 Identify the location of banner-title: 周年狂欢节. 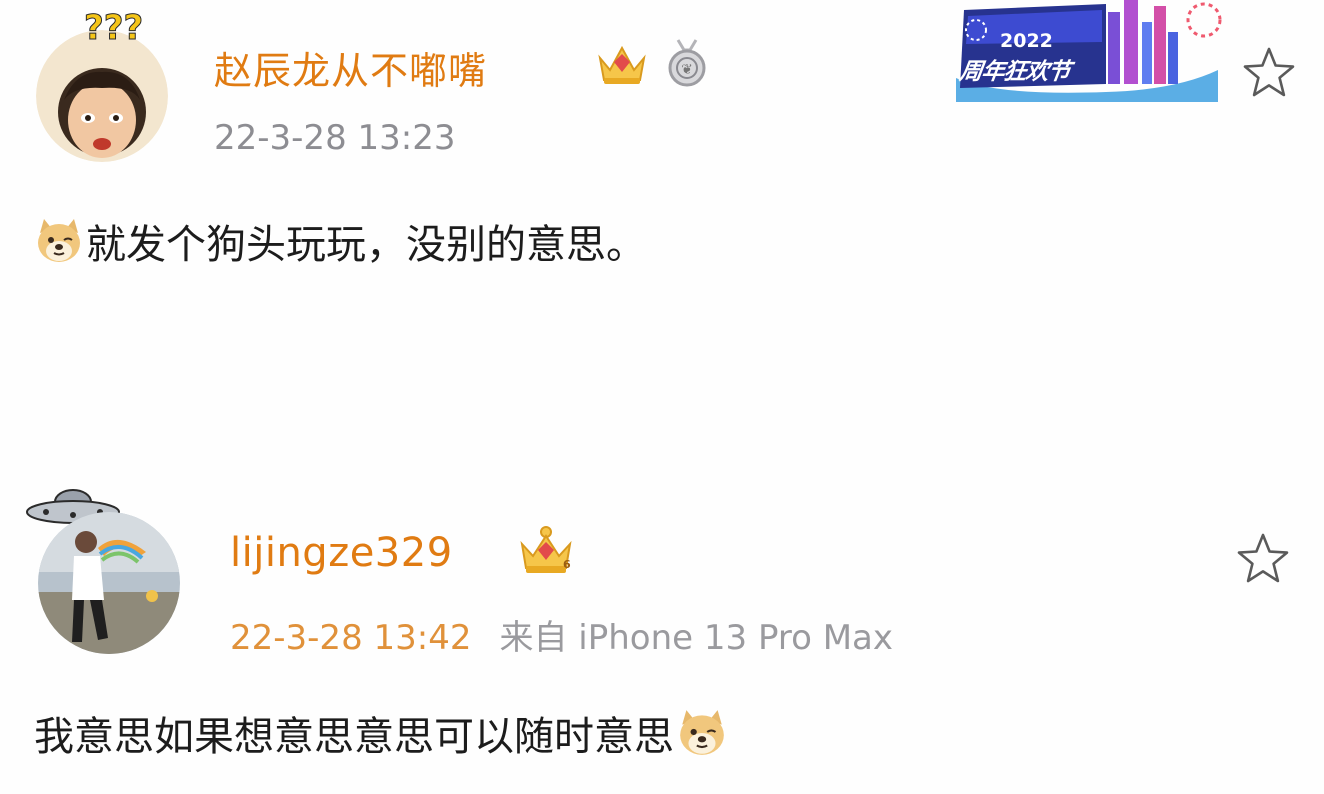
(1014, 72).